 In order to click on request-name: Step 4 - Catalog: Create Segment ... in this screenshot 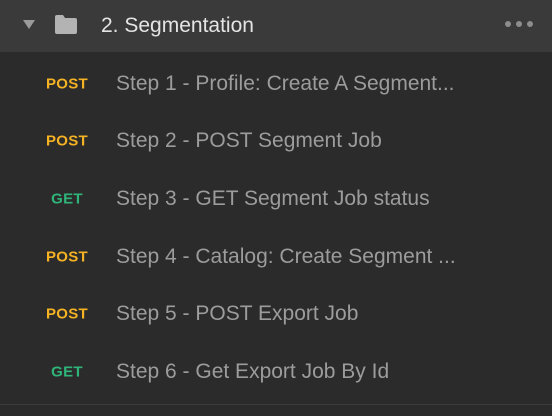, I will do `click(286, 256)`.